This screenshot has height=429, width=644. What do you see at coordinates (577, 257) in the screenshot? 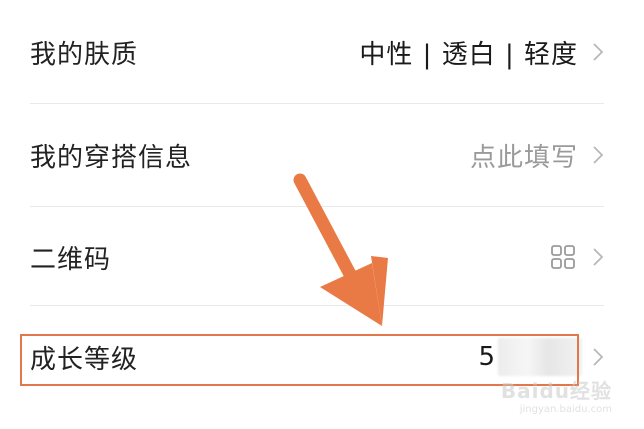
I see `row-qr-code-right` at bounding box center [577, 257].